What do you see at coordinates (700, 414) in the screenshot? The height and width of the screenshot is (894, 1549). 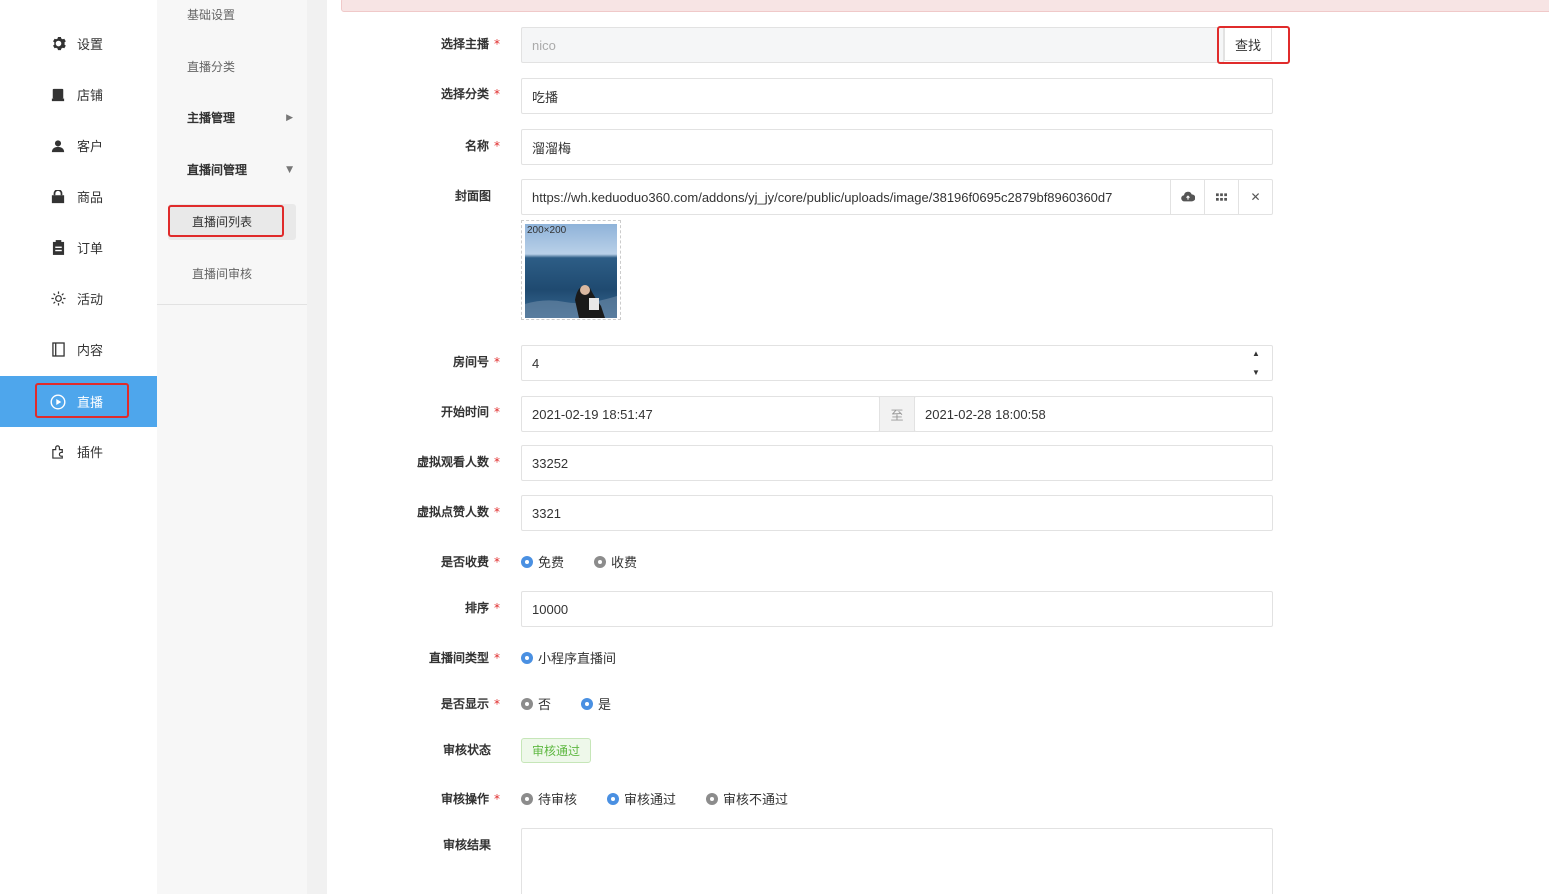 I see `start-time-from-input: 2021-02-19 18:51:47` at bounding box center [700, 414].